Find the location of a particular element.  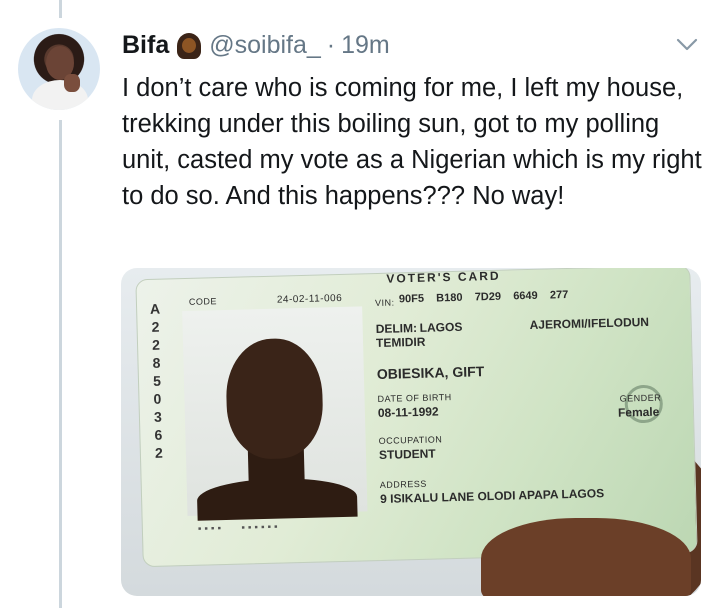

card-side-code: A22850362 is located at coordinates (157, 381).